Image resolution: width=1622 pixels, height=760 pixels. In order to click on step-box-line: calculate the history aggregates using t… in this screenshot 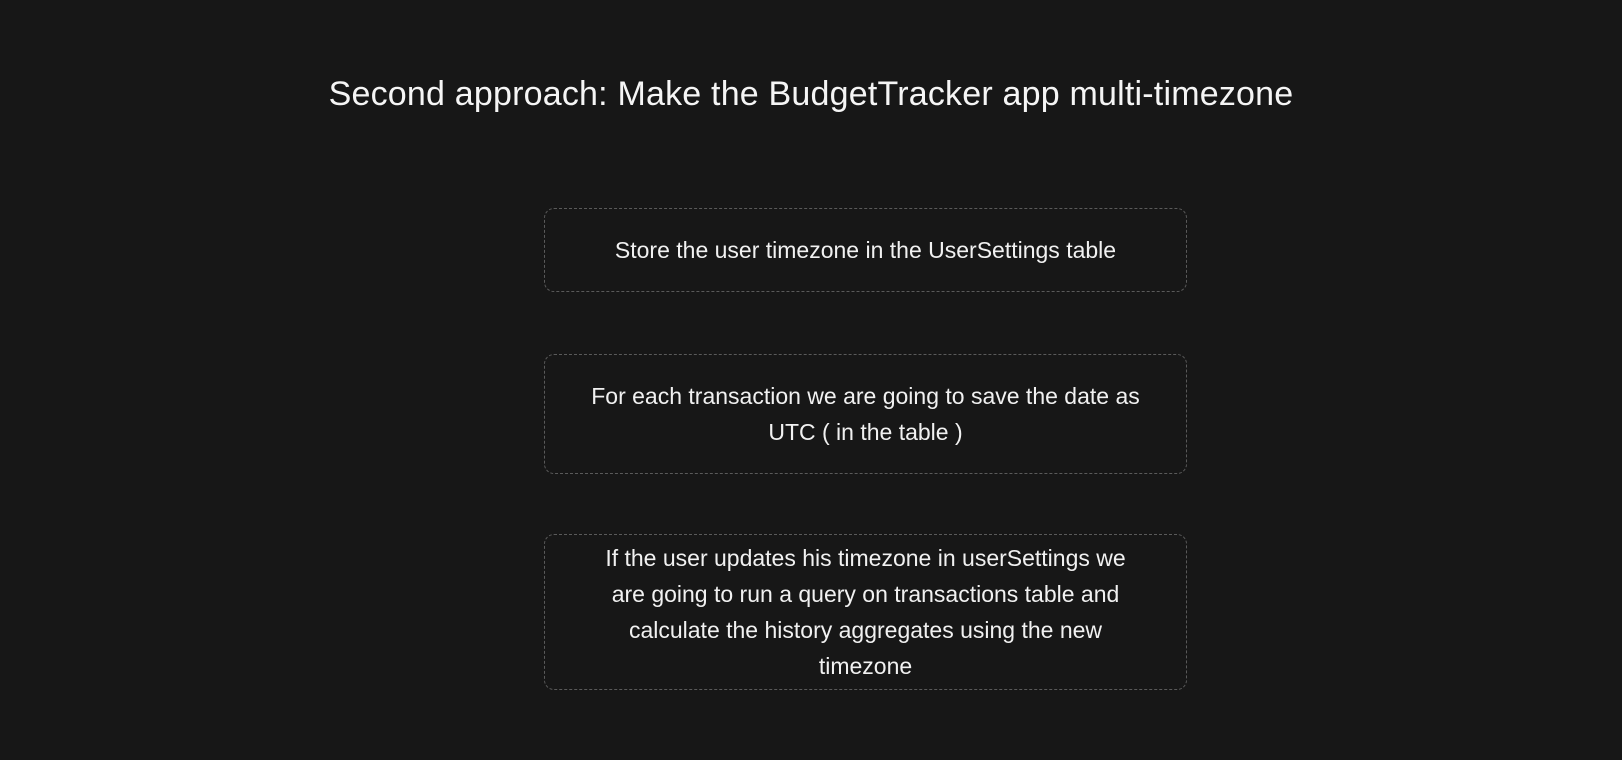, I will do `click(865, 630)`.